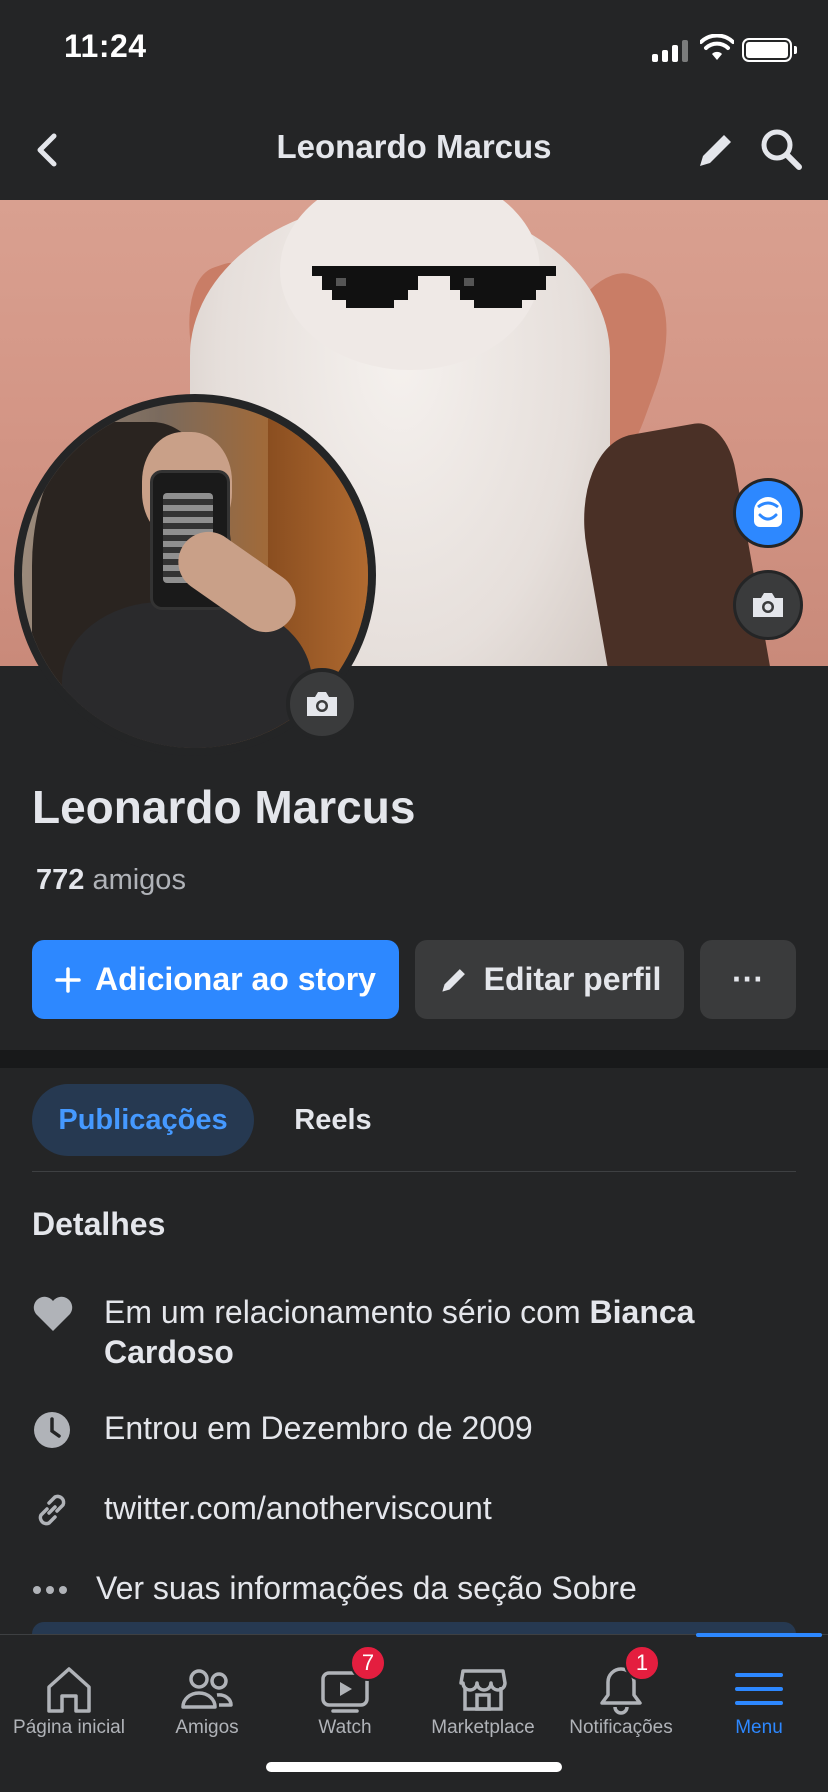  I want to click on home-indicator, so click(414, 1767).